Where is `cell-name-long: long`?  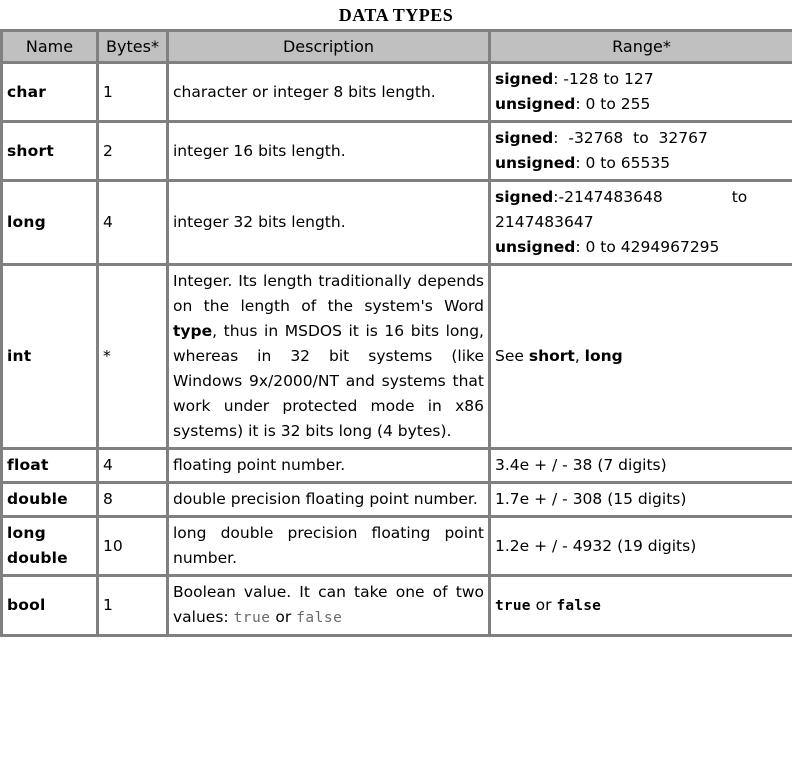
cell-name-long: long is located at coordinates (51, 224).